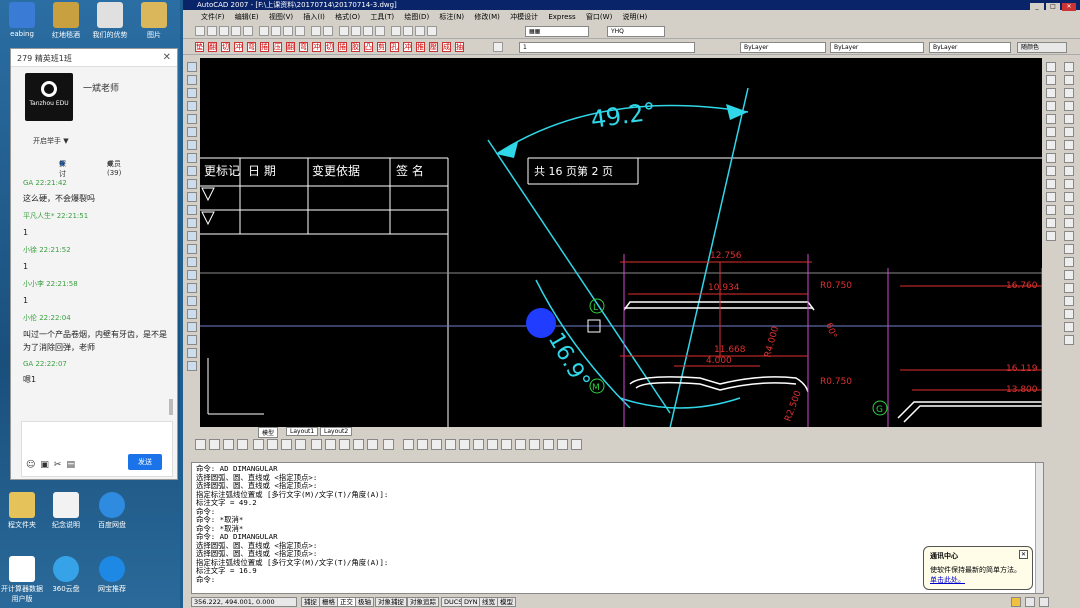 Image resolution: width=1080 pixels, height=608 pixels. Describe the element at coordinates (391, 602) in the screenshot. I see `status-toggle: 对象捕捉` at that location.